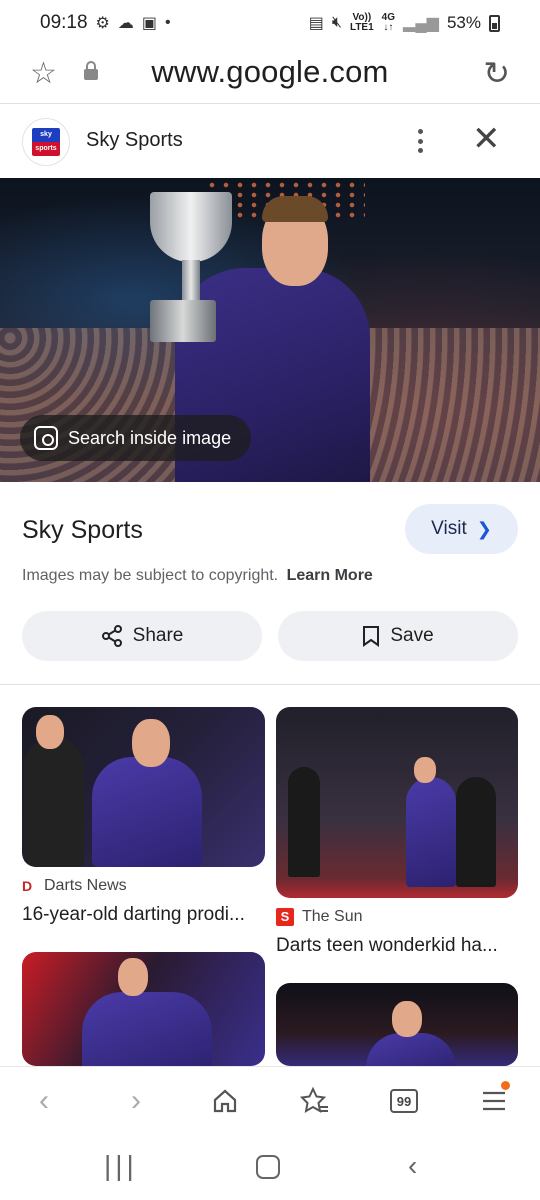 This screenshot has width=540, height=1200. Describe the element at coordinates (64, 22) in the screenshot. I see `status-time: 09:18` at that location.